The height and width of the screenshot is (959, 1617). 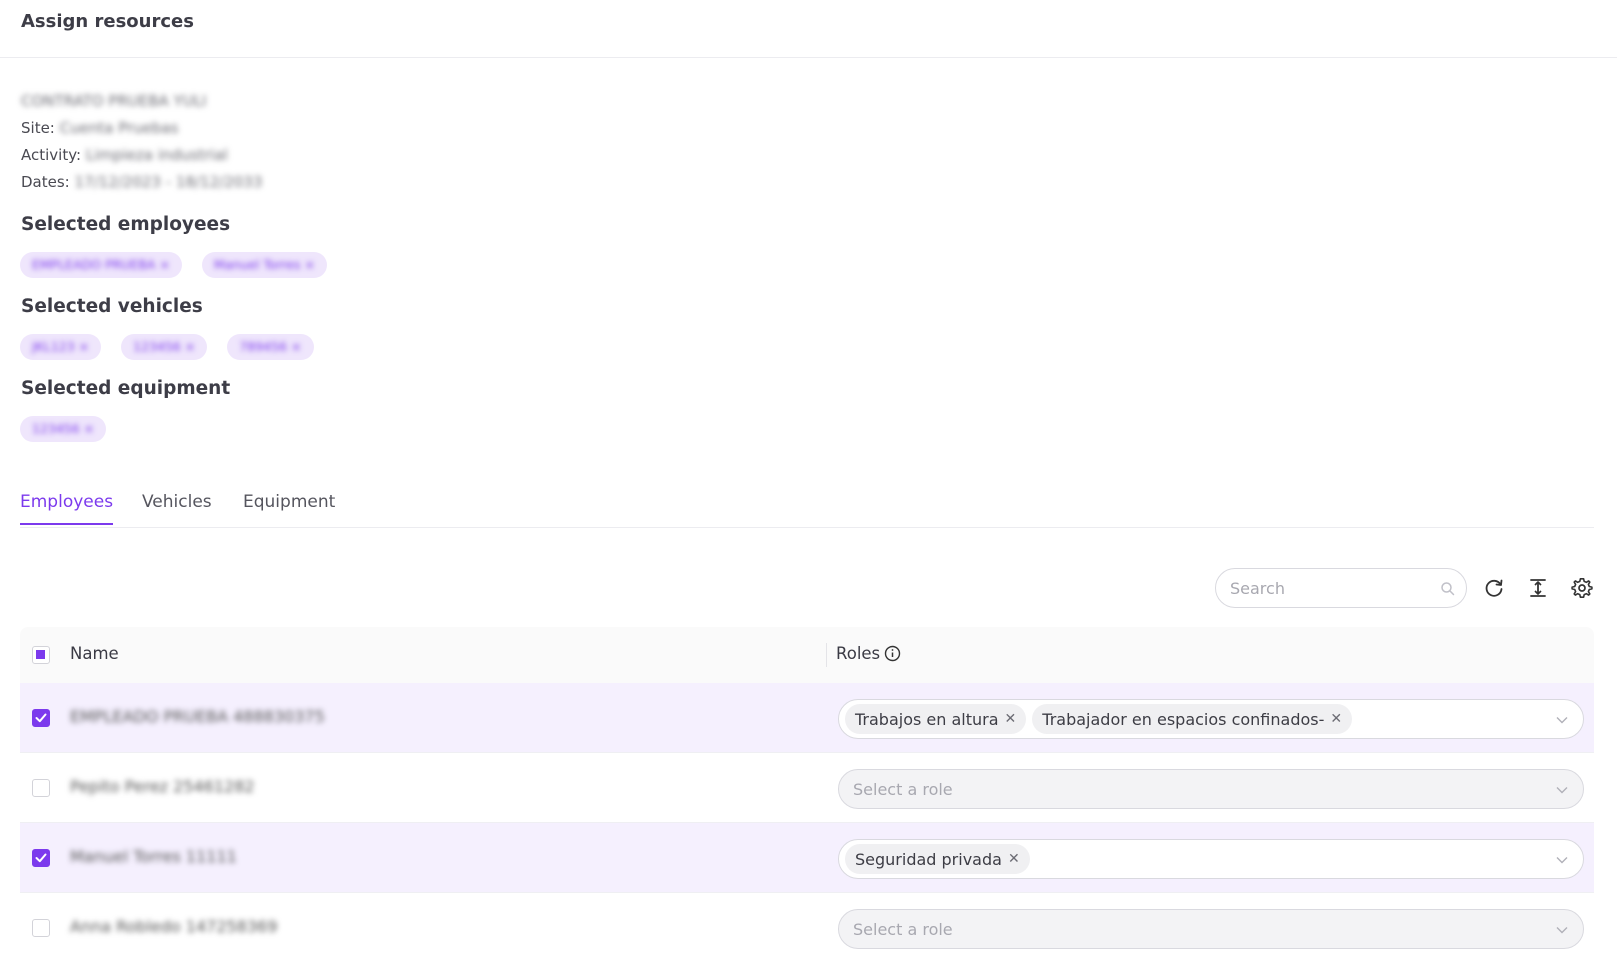 I want to click on search-icon, so click(x=1448, y=589).